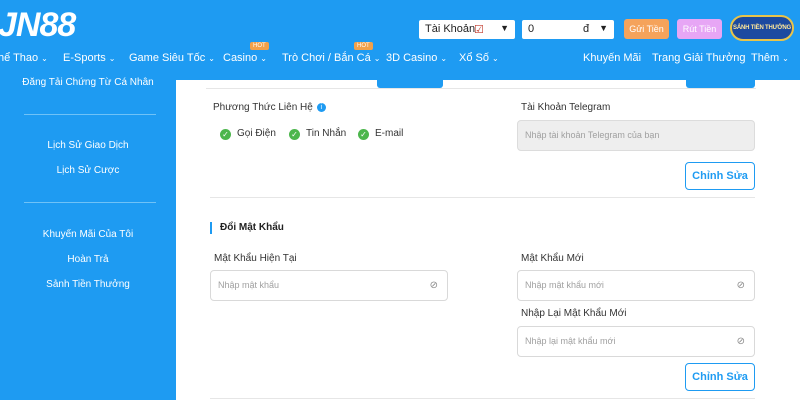  I want to click on contact-method-label: Phương Thức Liên Hệ i, so click(269, 107).